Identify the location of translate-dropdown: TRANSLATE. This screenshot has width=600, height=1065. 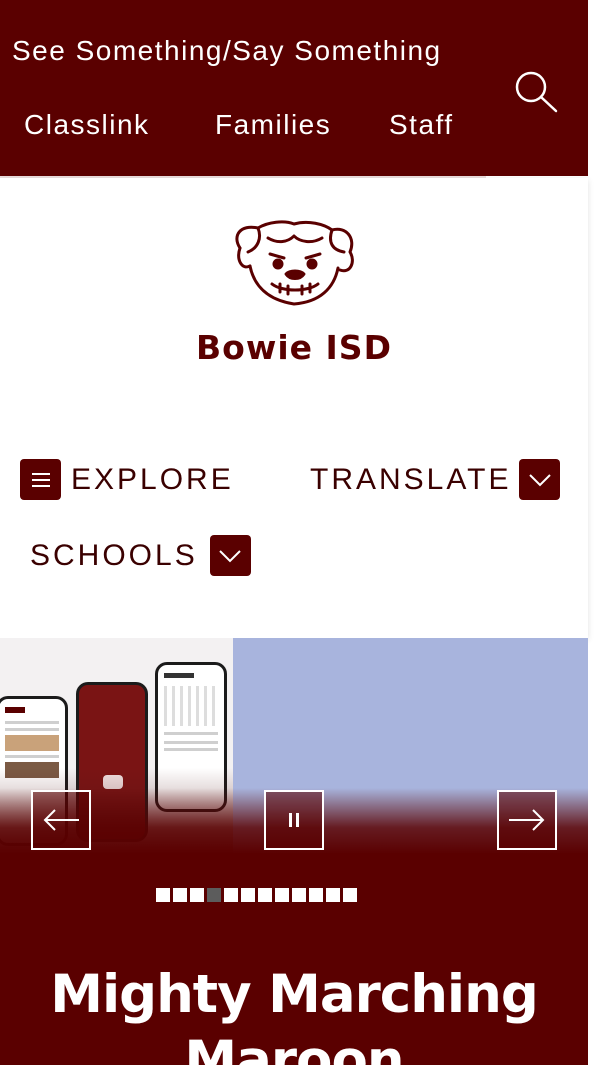
(435, 479).